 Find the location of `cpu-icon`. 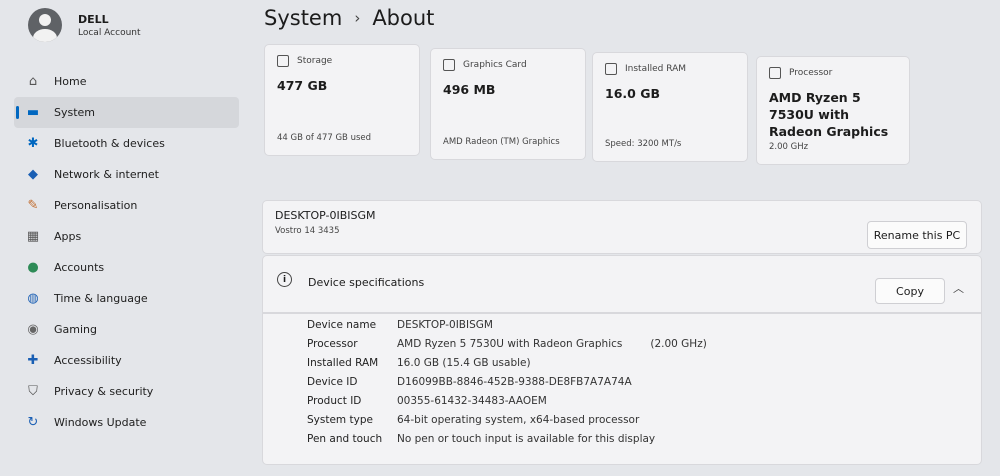

cpu-icon is located at coordinates (775, 73).